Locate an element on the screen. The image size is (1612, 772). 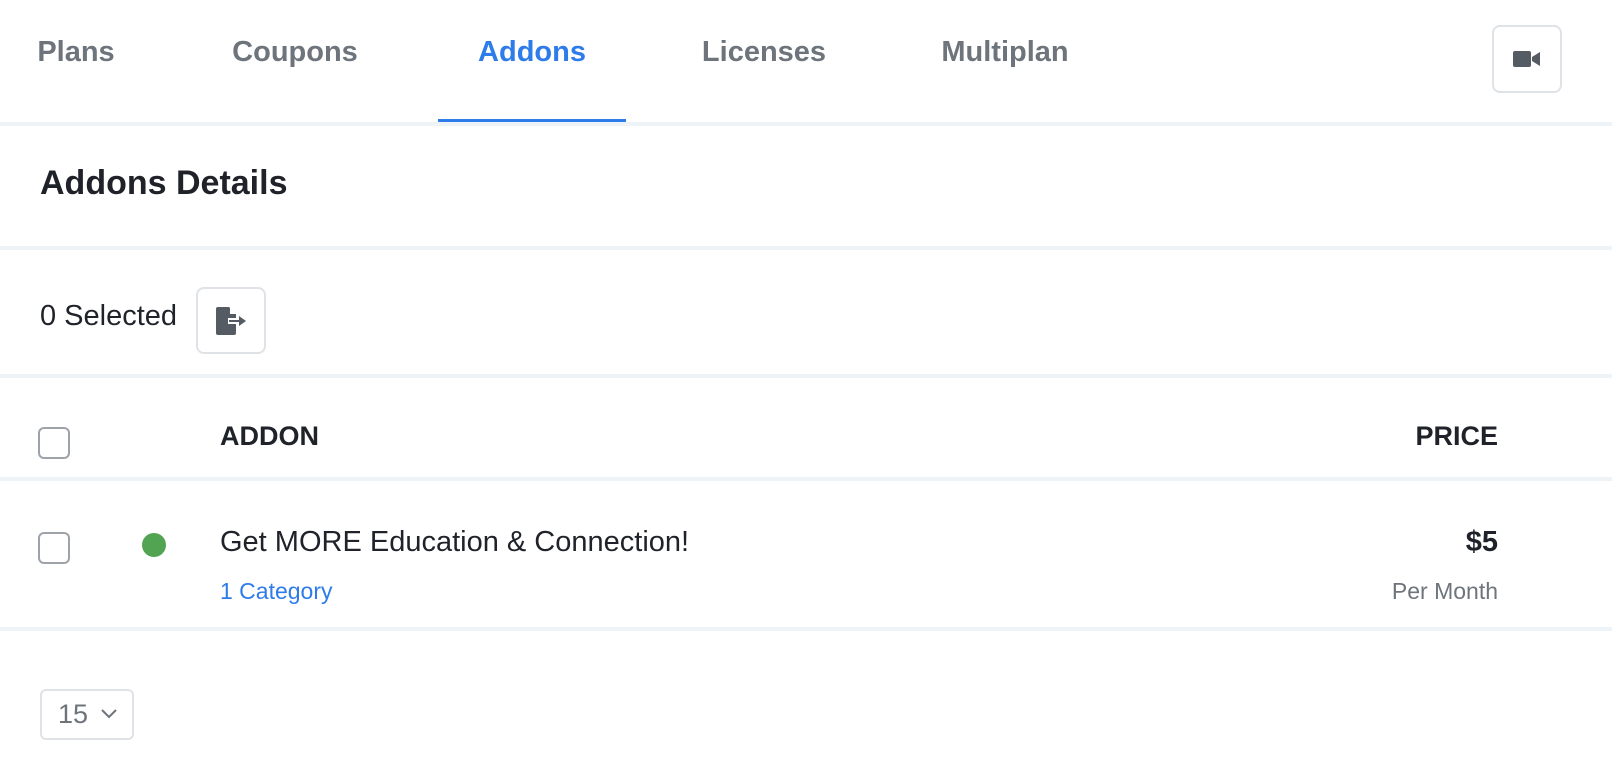
per-page-value: 15 is located at coordinates (73, 714).